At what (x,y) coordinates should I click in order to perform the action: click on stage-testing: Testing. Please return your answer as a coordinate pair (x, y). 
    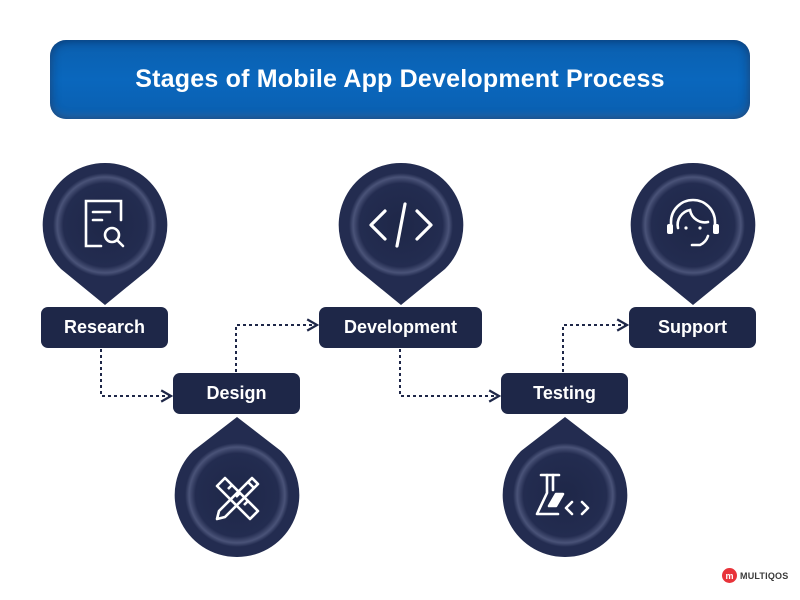
    Looking at the image, I should click on (564, 393).